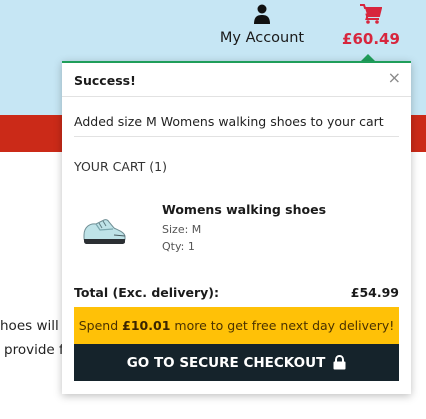  Describe the element at coordinates (262, 27) in the screenshot. I see `my-account-link: My Account` at that location.